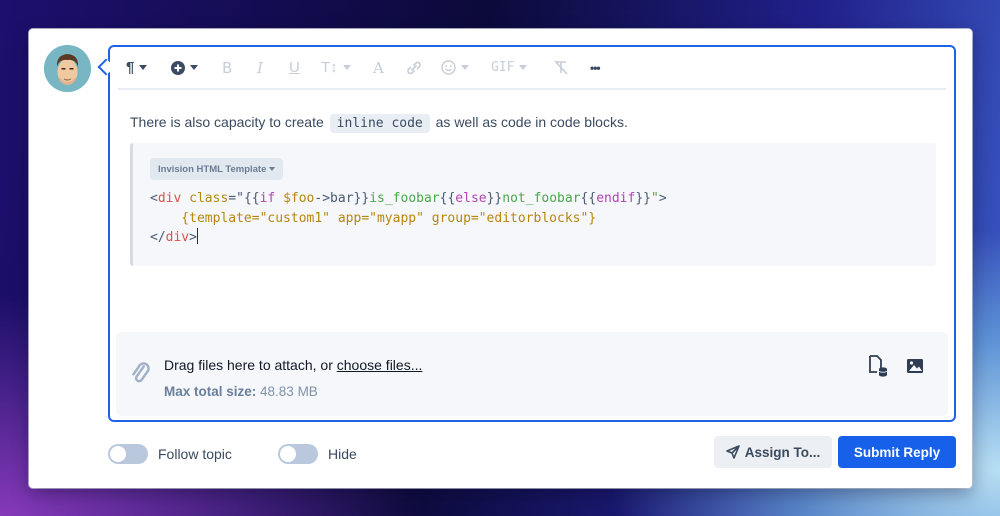 This screenshot has width=1000, height=516. I want to click on code-token: if, so click(267, 198).